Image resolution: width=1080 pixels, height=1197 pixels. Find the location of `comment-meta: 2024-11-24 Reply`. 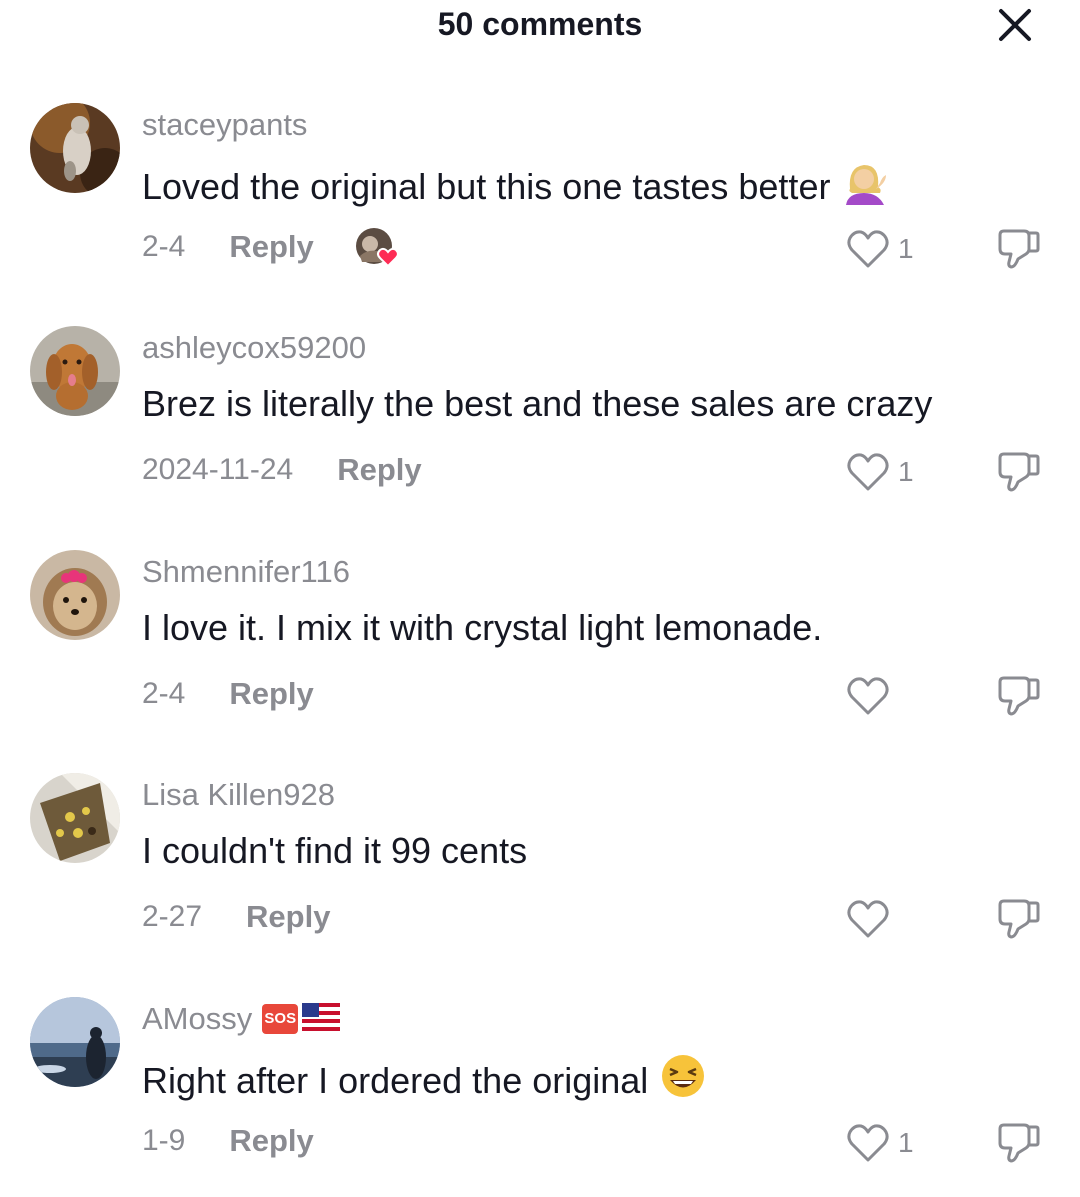

comment-meta: 2024-11-24 Reply is located at coordinates (282, 470).